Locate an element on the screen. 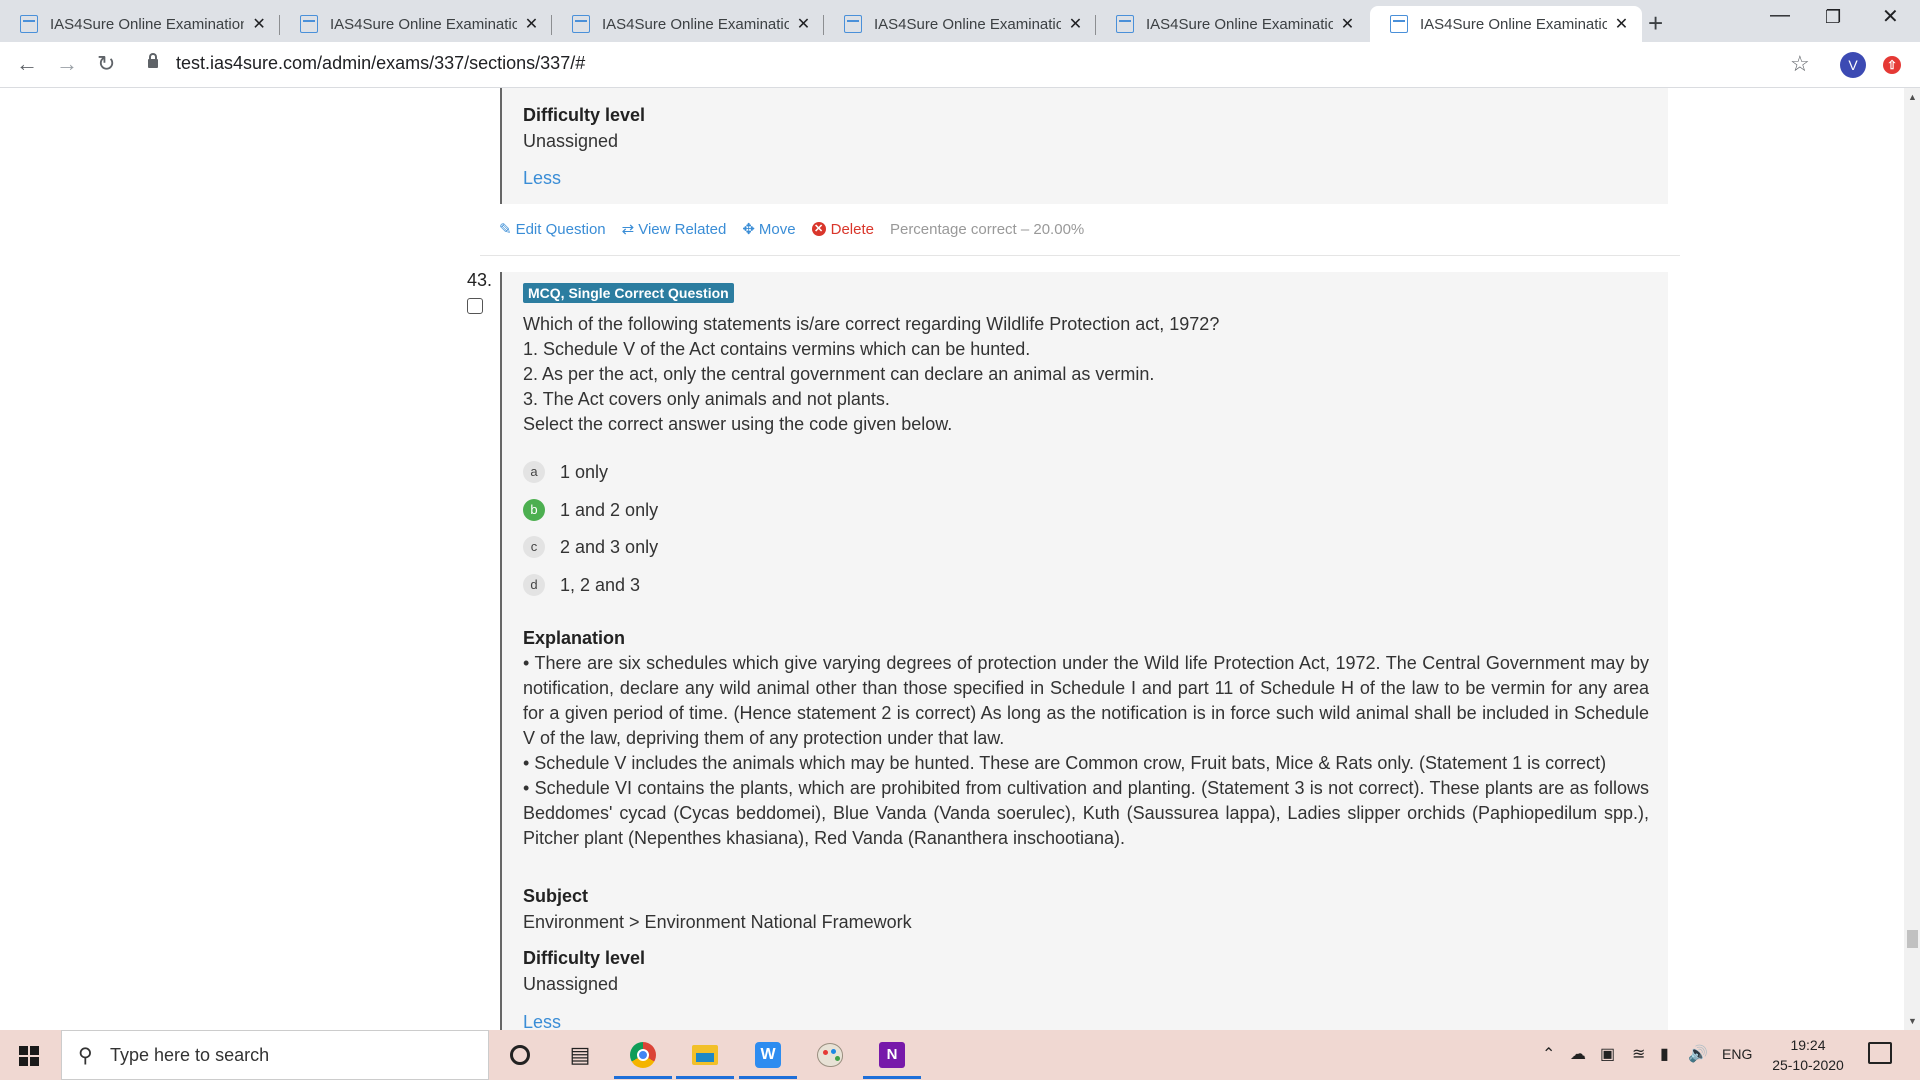  volume-icon: 🔊 is located at coordinates (1698, 1054).